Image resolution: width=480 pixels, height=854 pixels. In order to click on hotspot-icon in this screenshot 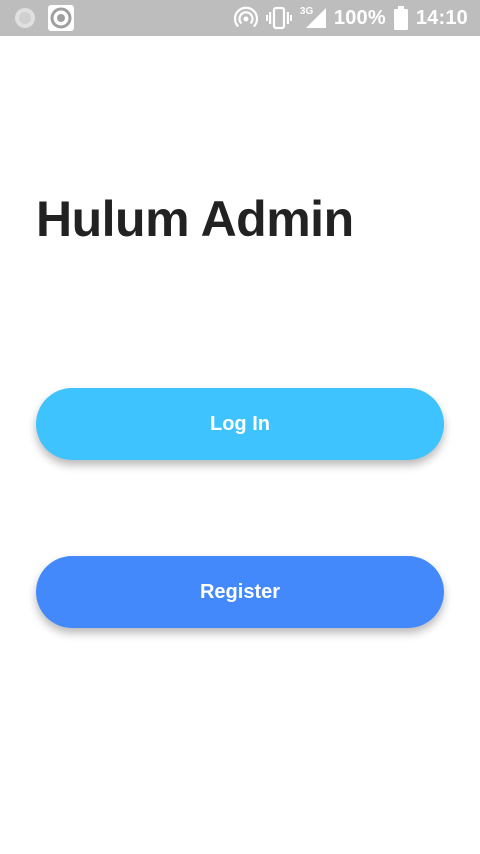, I will do `click(245, 18)`.